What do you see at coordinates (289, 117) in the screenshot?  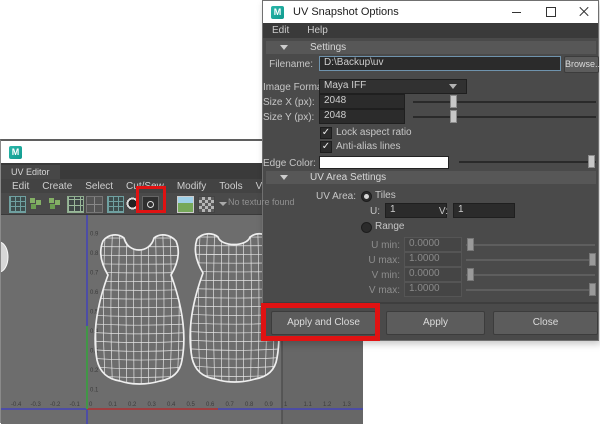 I see `size-y-label: Size Y (px):` at bounding box center [289, 117].